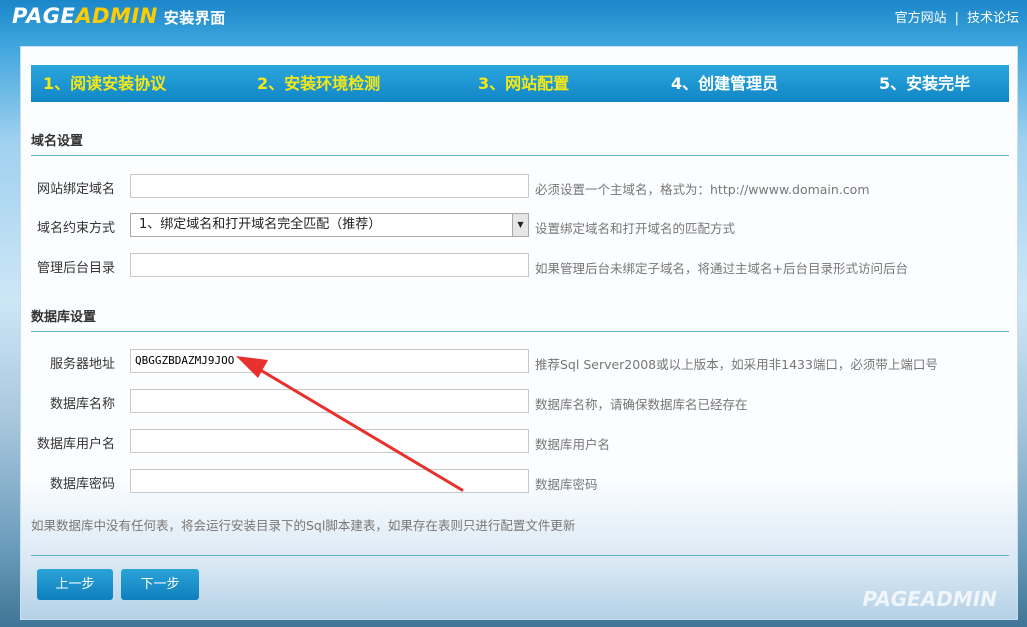 Image resolution: width=1027 pixels, height=627 pixels. Describe the element at coordinates (329, 186) in the screenshot. I see `bind-domain-input` at that location.